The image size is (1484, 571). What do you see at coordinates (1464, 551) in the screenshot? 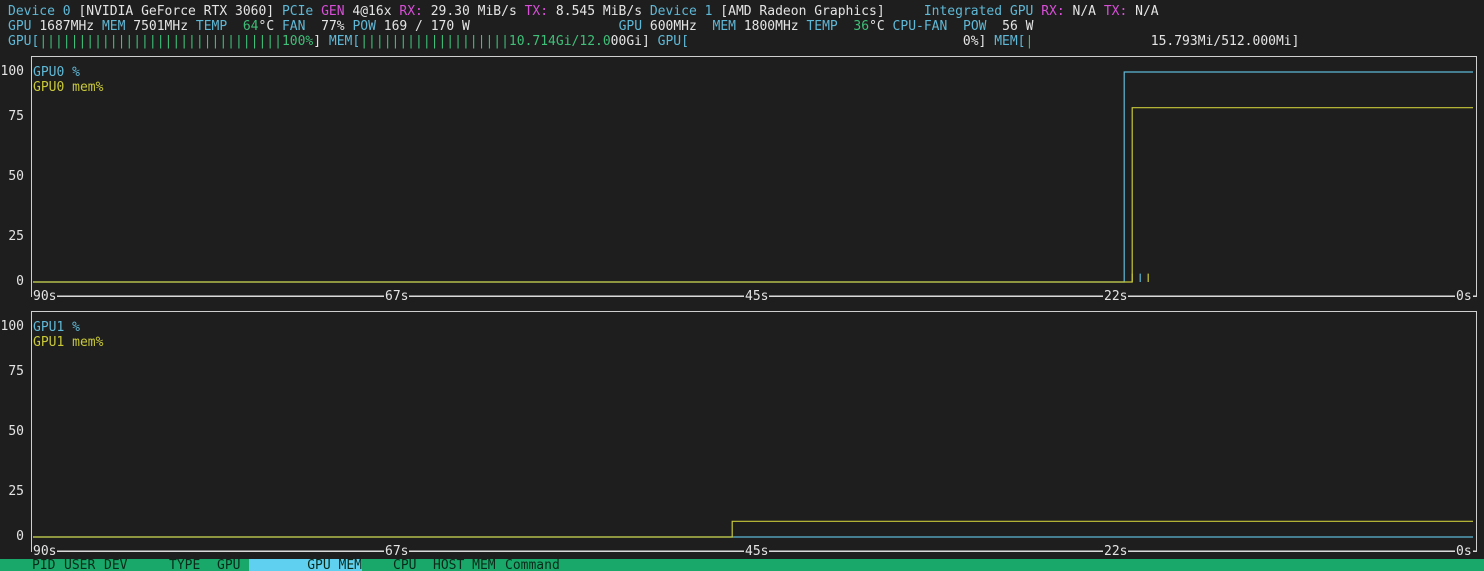
I see `panel1-xtick-0s: 0s` at bounding box center [1464, 551].